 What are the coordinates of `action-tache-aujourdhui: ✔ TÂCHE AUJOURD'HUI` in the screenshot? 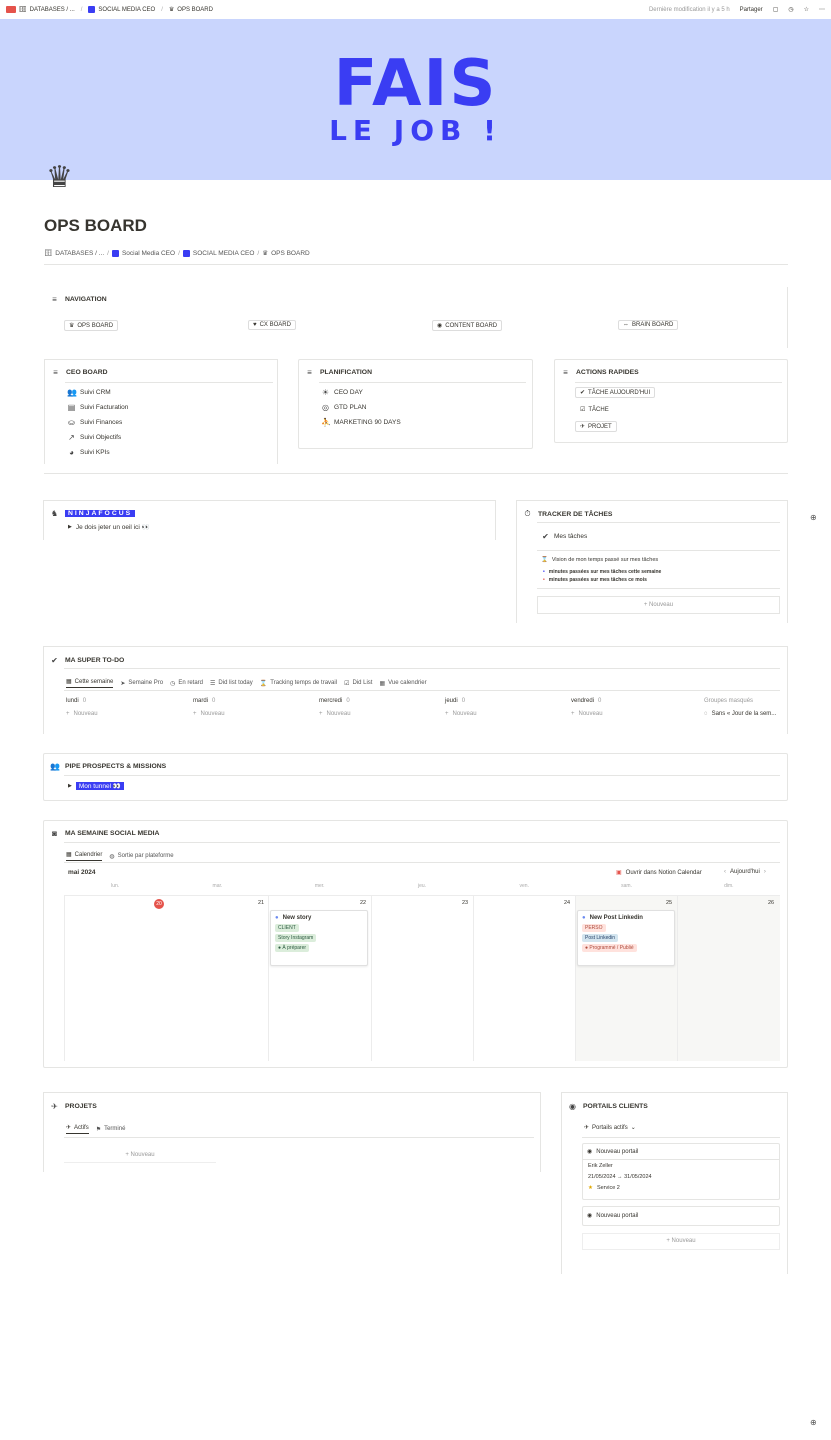 It's located at (615, 392).